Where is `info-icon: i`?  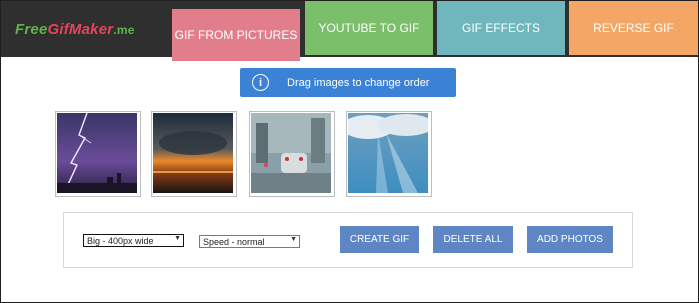 info-icon: i is located at coordinates (260, 82).